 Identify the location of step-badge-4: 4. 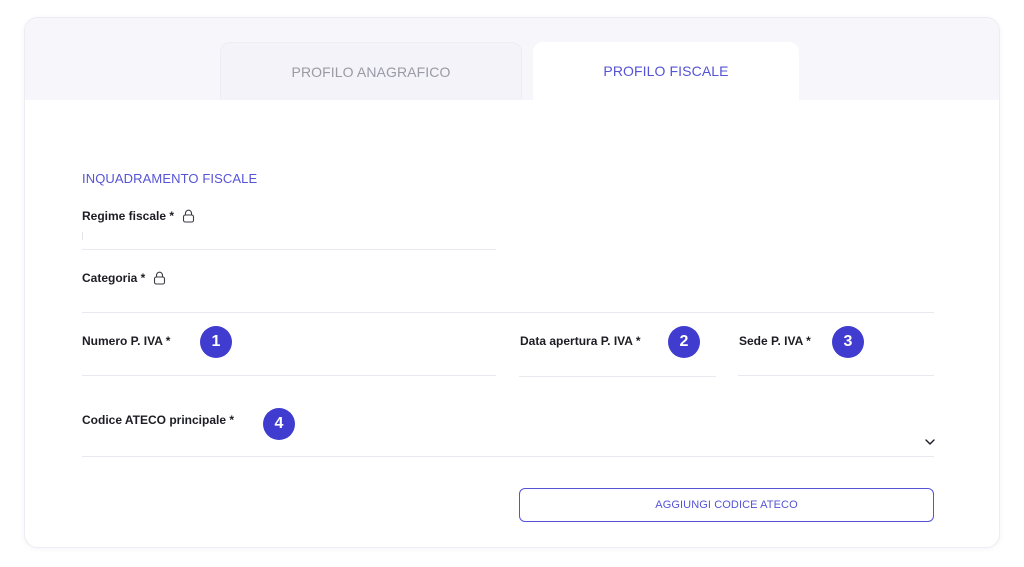
(279, 424).